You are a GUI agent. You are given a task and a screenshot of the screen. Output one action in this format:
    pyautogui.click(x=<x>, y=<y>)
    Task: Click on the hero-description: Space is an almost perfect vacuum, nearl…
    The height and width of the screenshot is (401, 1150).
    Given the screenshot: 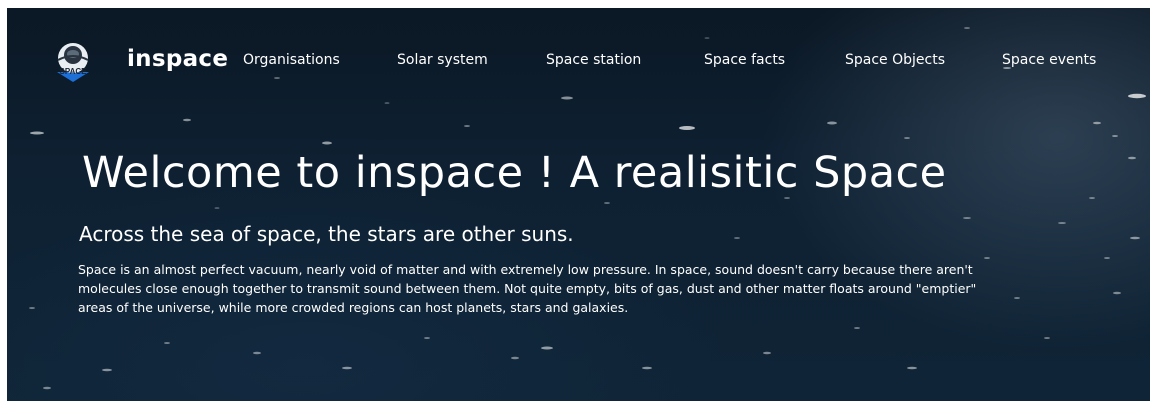 What is the action you would take?
    pyautogui.click(x=527, y=288)
    